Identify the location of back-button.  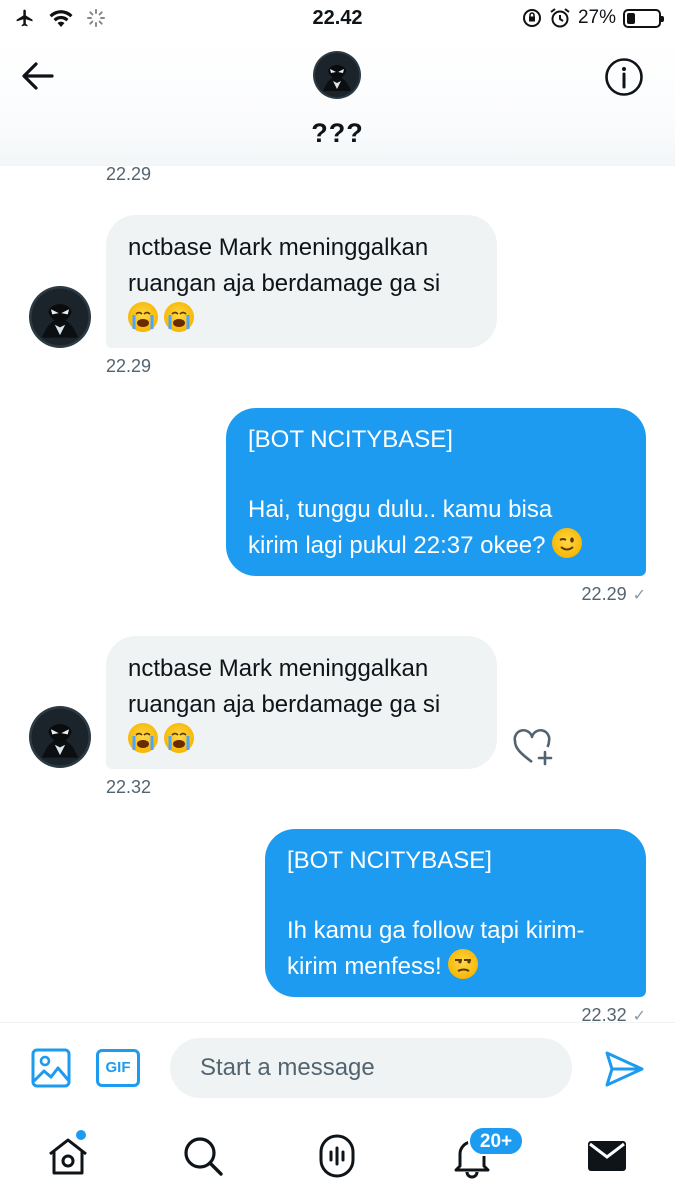
(38, 76).